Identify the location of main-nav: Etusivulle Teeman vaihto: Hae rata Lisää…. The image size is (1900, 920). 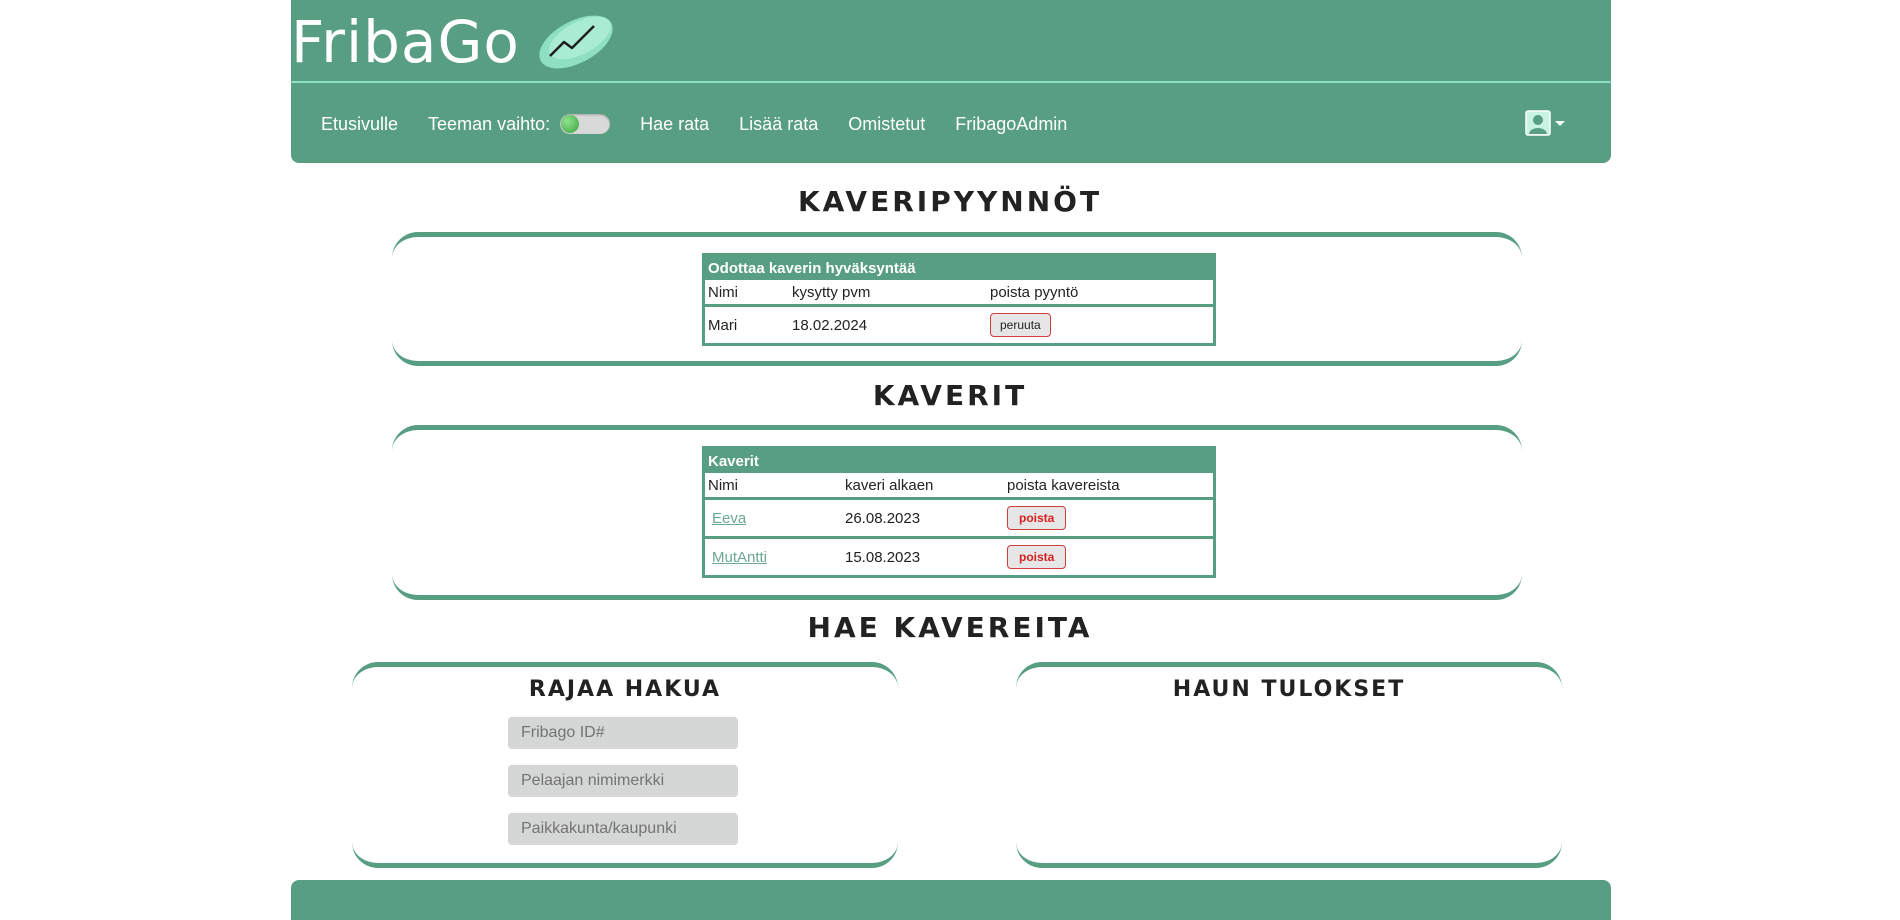
(951, 124).